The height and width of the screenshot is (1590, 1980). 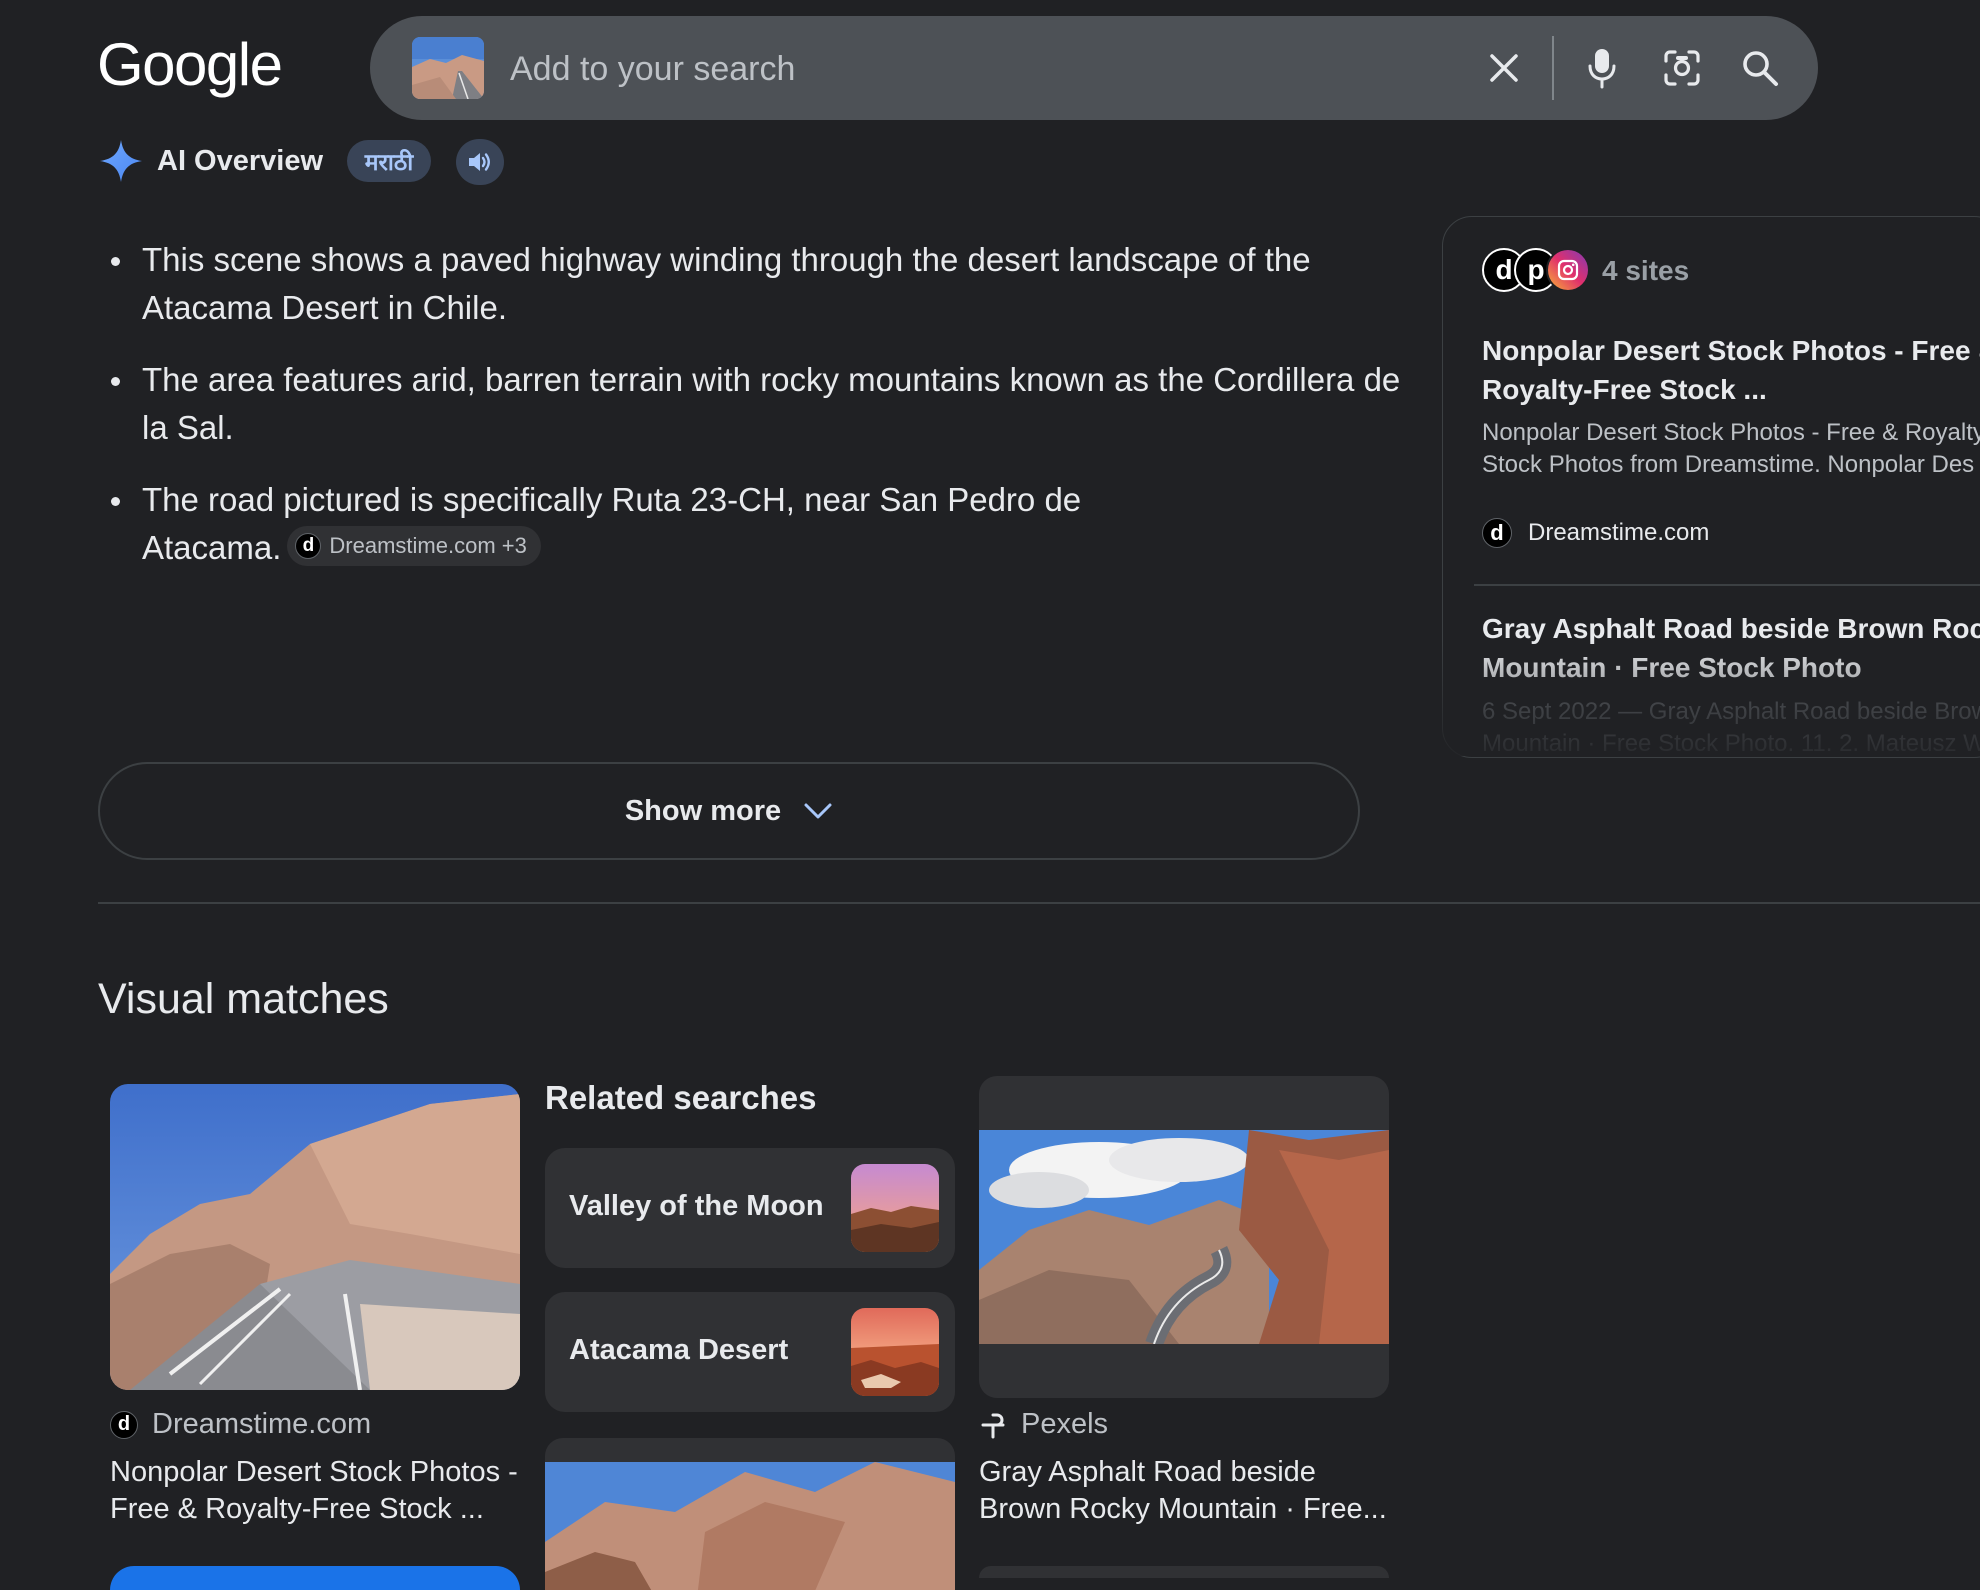 I want to click on sources-count: 4 sites, so click(x=1645, y=271).